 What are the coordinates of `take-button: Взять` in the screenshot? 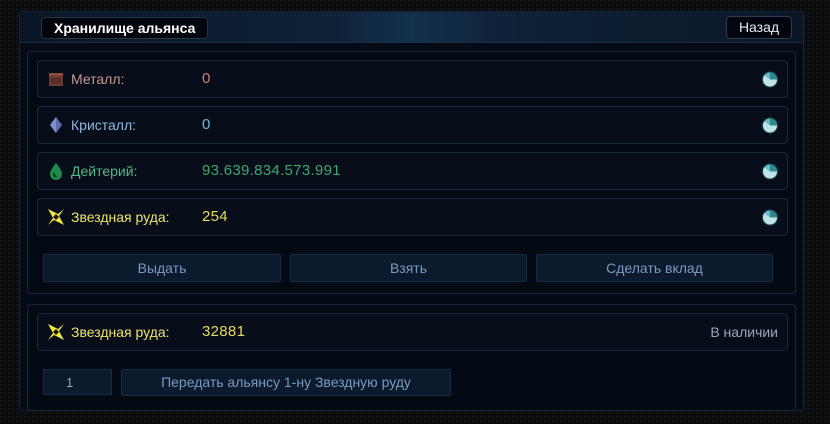 It's located at (408, 268).